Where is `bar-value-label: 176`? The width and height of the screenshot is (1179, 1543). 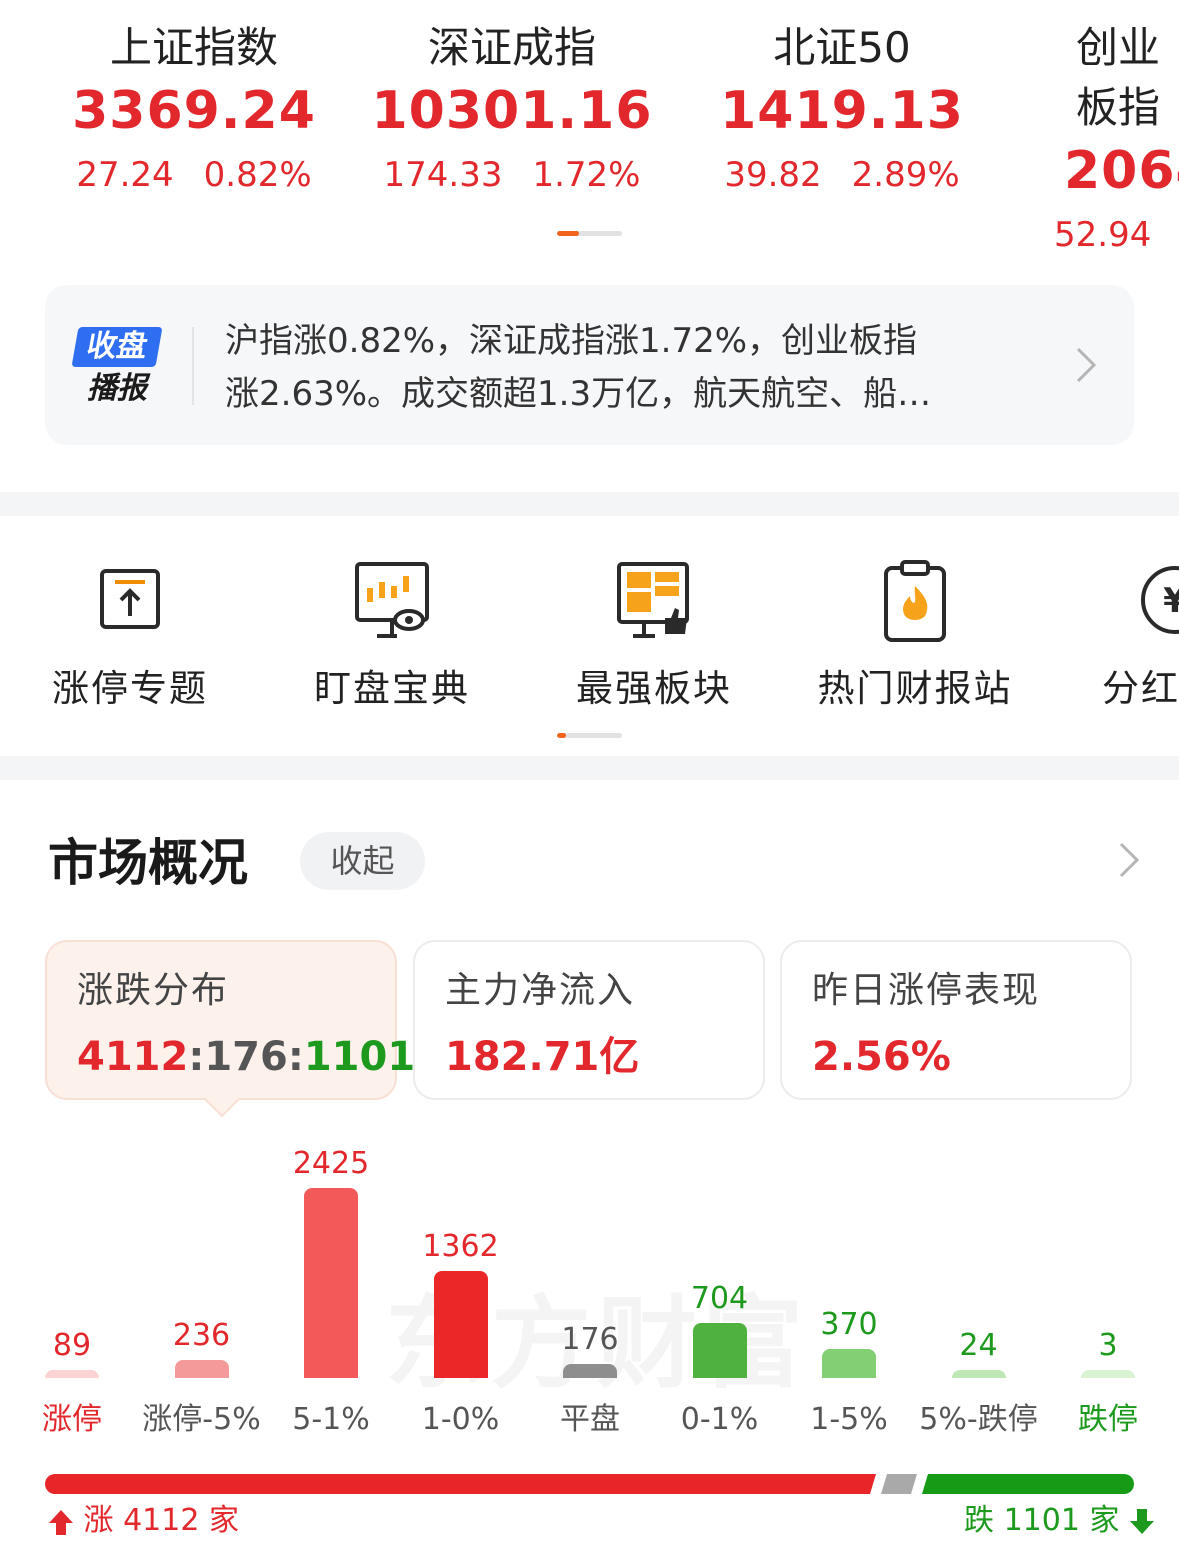
bar-value-label: 176 is located at coordinates (590, 1339).